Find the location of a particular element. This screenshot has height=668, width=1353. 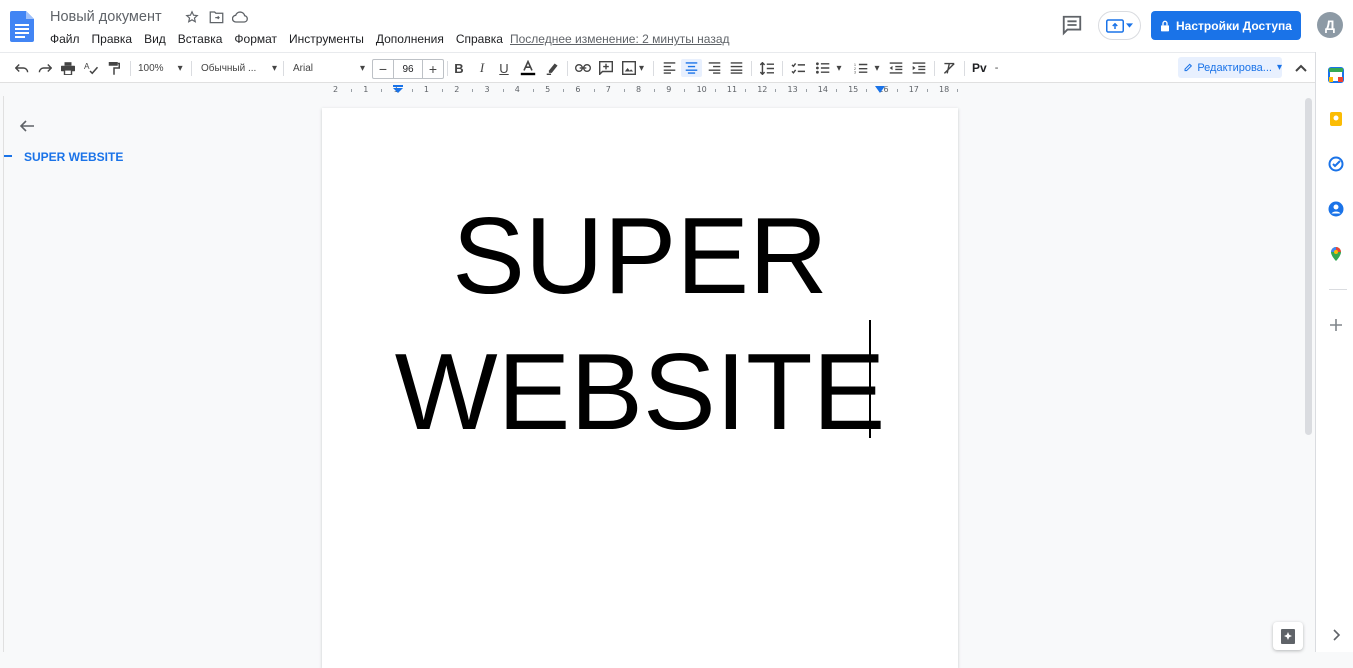

italic-icon: I is located at coordinates (482, 68).